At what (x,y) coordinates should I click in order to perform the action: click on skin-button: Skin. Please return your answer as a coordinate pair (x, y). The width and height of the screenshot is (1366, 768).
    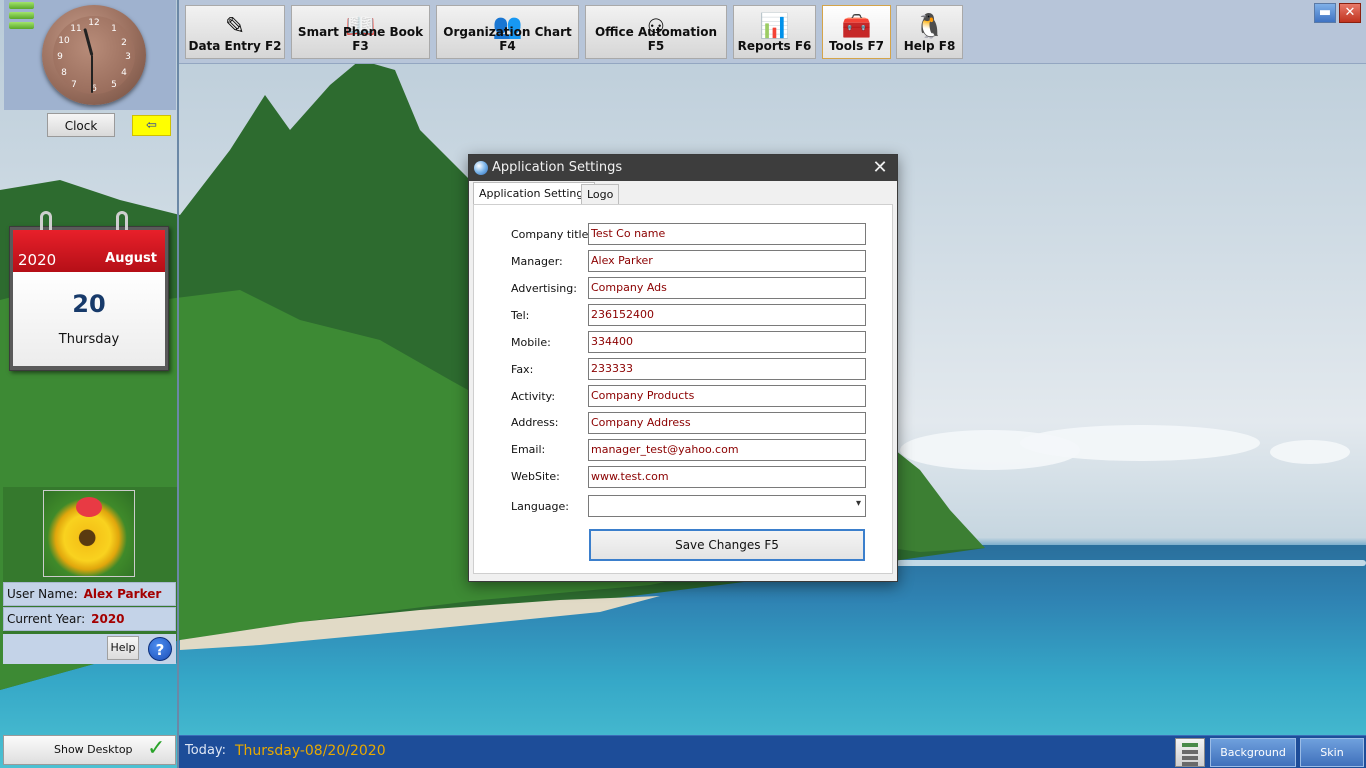
    Looking at the image, I should click on (1332, 752).